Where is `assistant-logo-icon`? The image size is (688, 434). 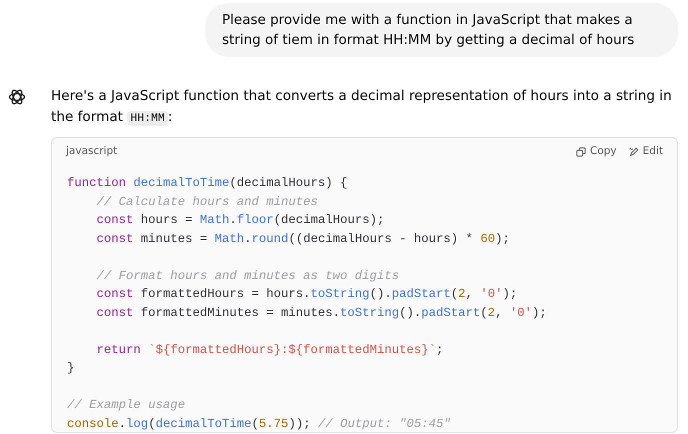 assistant-logo-icon is located at coordinates (17, 97).